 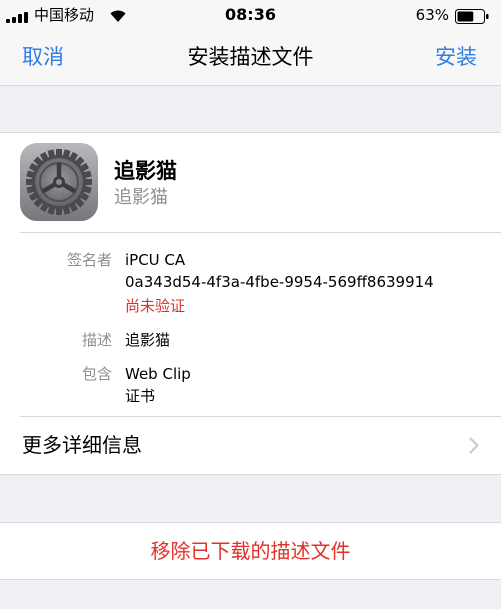 I want to click on page-title: 安装描述文件, so click(x=250, y=57).